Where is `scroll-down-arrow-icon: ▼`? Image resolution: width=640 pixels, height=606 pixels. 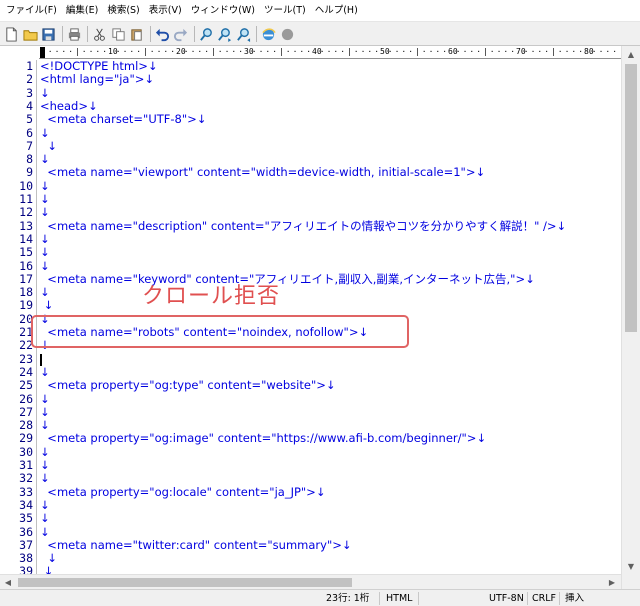 scroll-down-arrow-icon: ▼ is located at coordinates (631, 566).